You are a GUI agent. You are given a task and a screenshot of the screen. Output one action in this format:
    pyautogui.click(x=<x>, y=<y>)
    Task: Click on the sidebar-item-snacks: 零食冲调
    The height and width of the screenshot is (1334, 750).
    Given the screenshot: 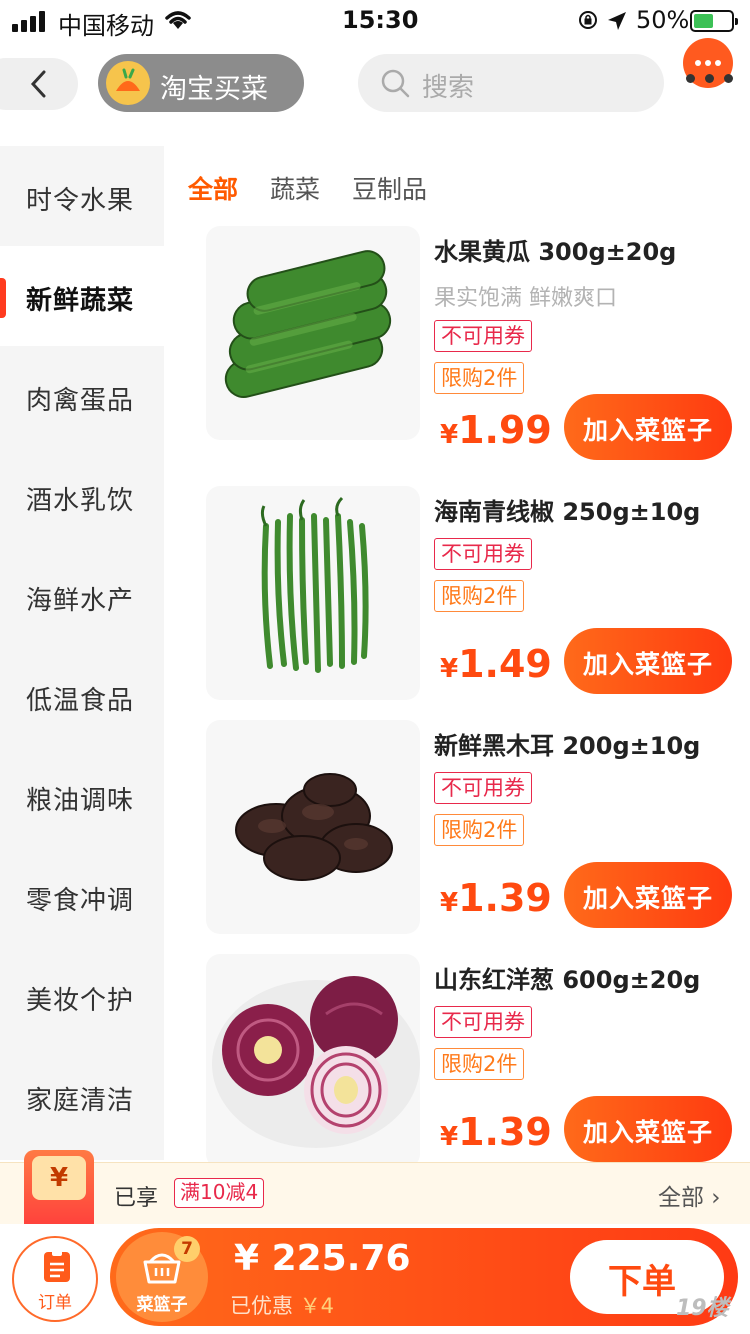 What is the action you would take?
    pyautogui.click(x=82, y=896)
    